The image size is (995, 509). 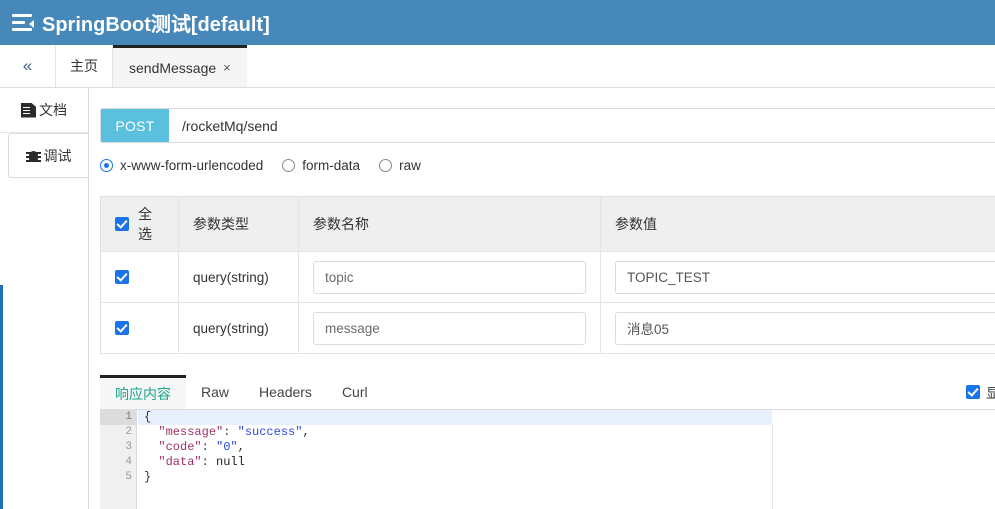 I want to click on column-header-type: 参数类型, so click(x=239, y=224).